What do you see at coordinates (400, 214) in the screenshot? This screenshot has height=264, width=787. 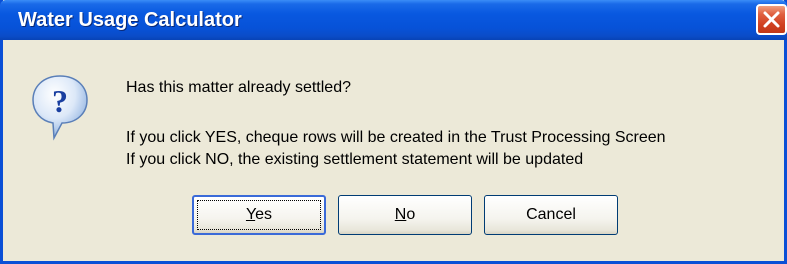 I see `no-mnemonic: N` at bounding box center [400, 214].